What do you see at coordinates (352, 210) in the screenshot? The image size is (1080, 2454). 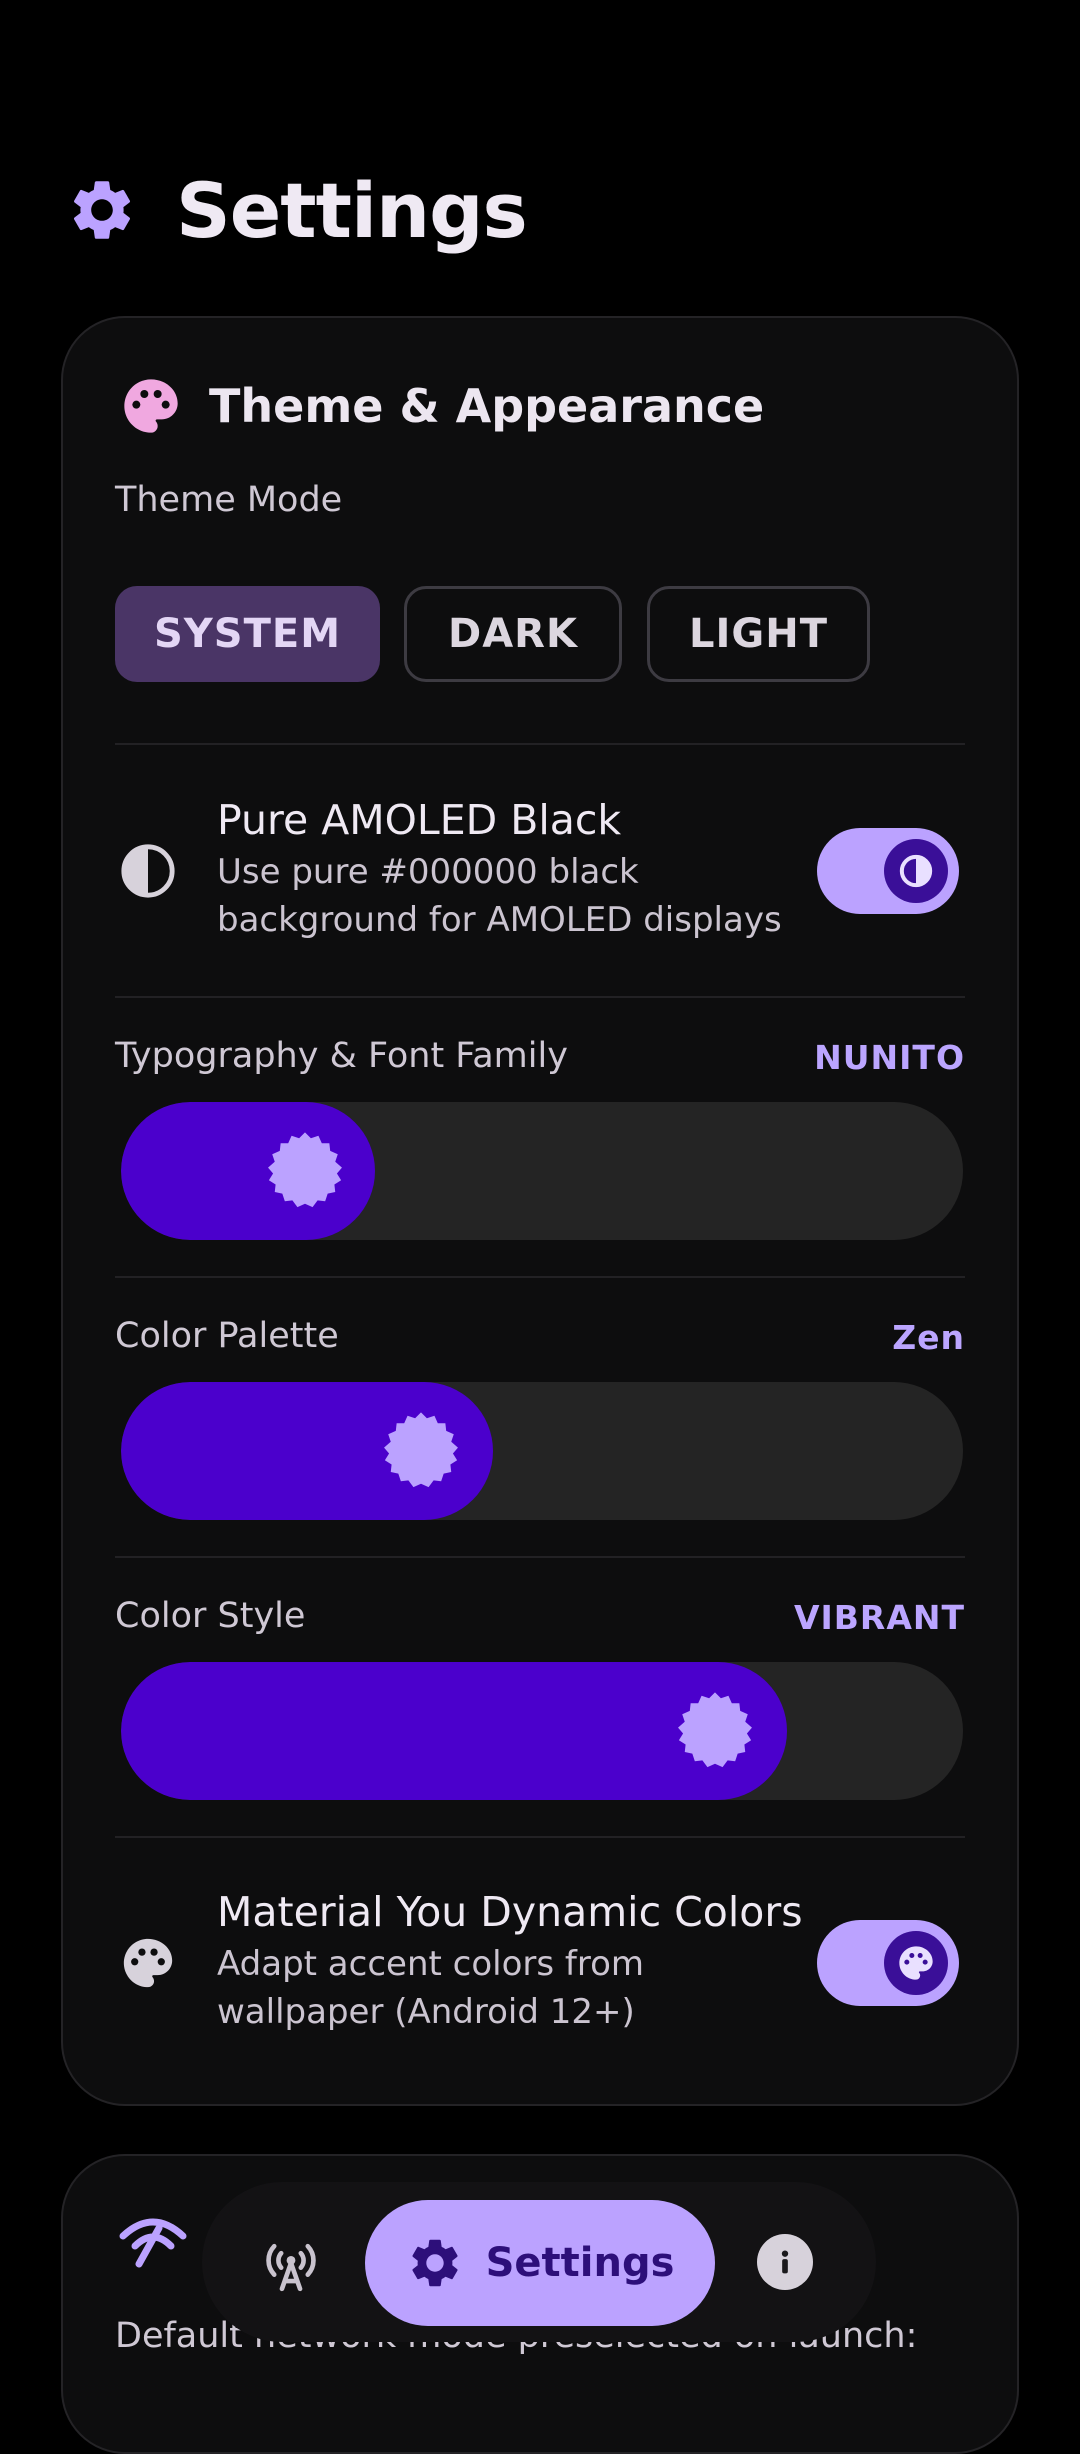 I see `page-title: Settings` at bounding box center [352, 210].